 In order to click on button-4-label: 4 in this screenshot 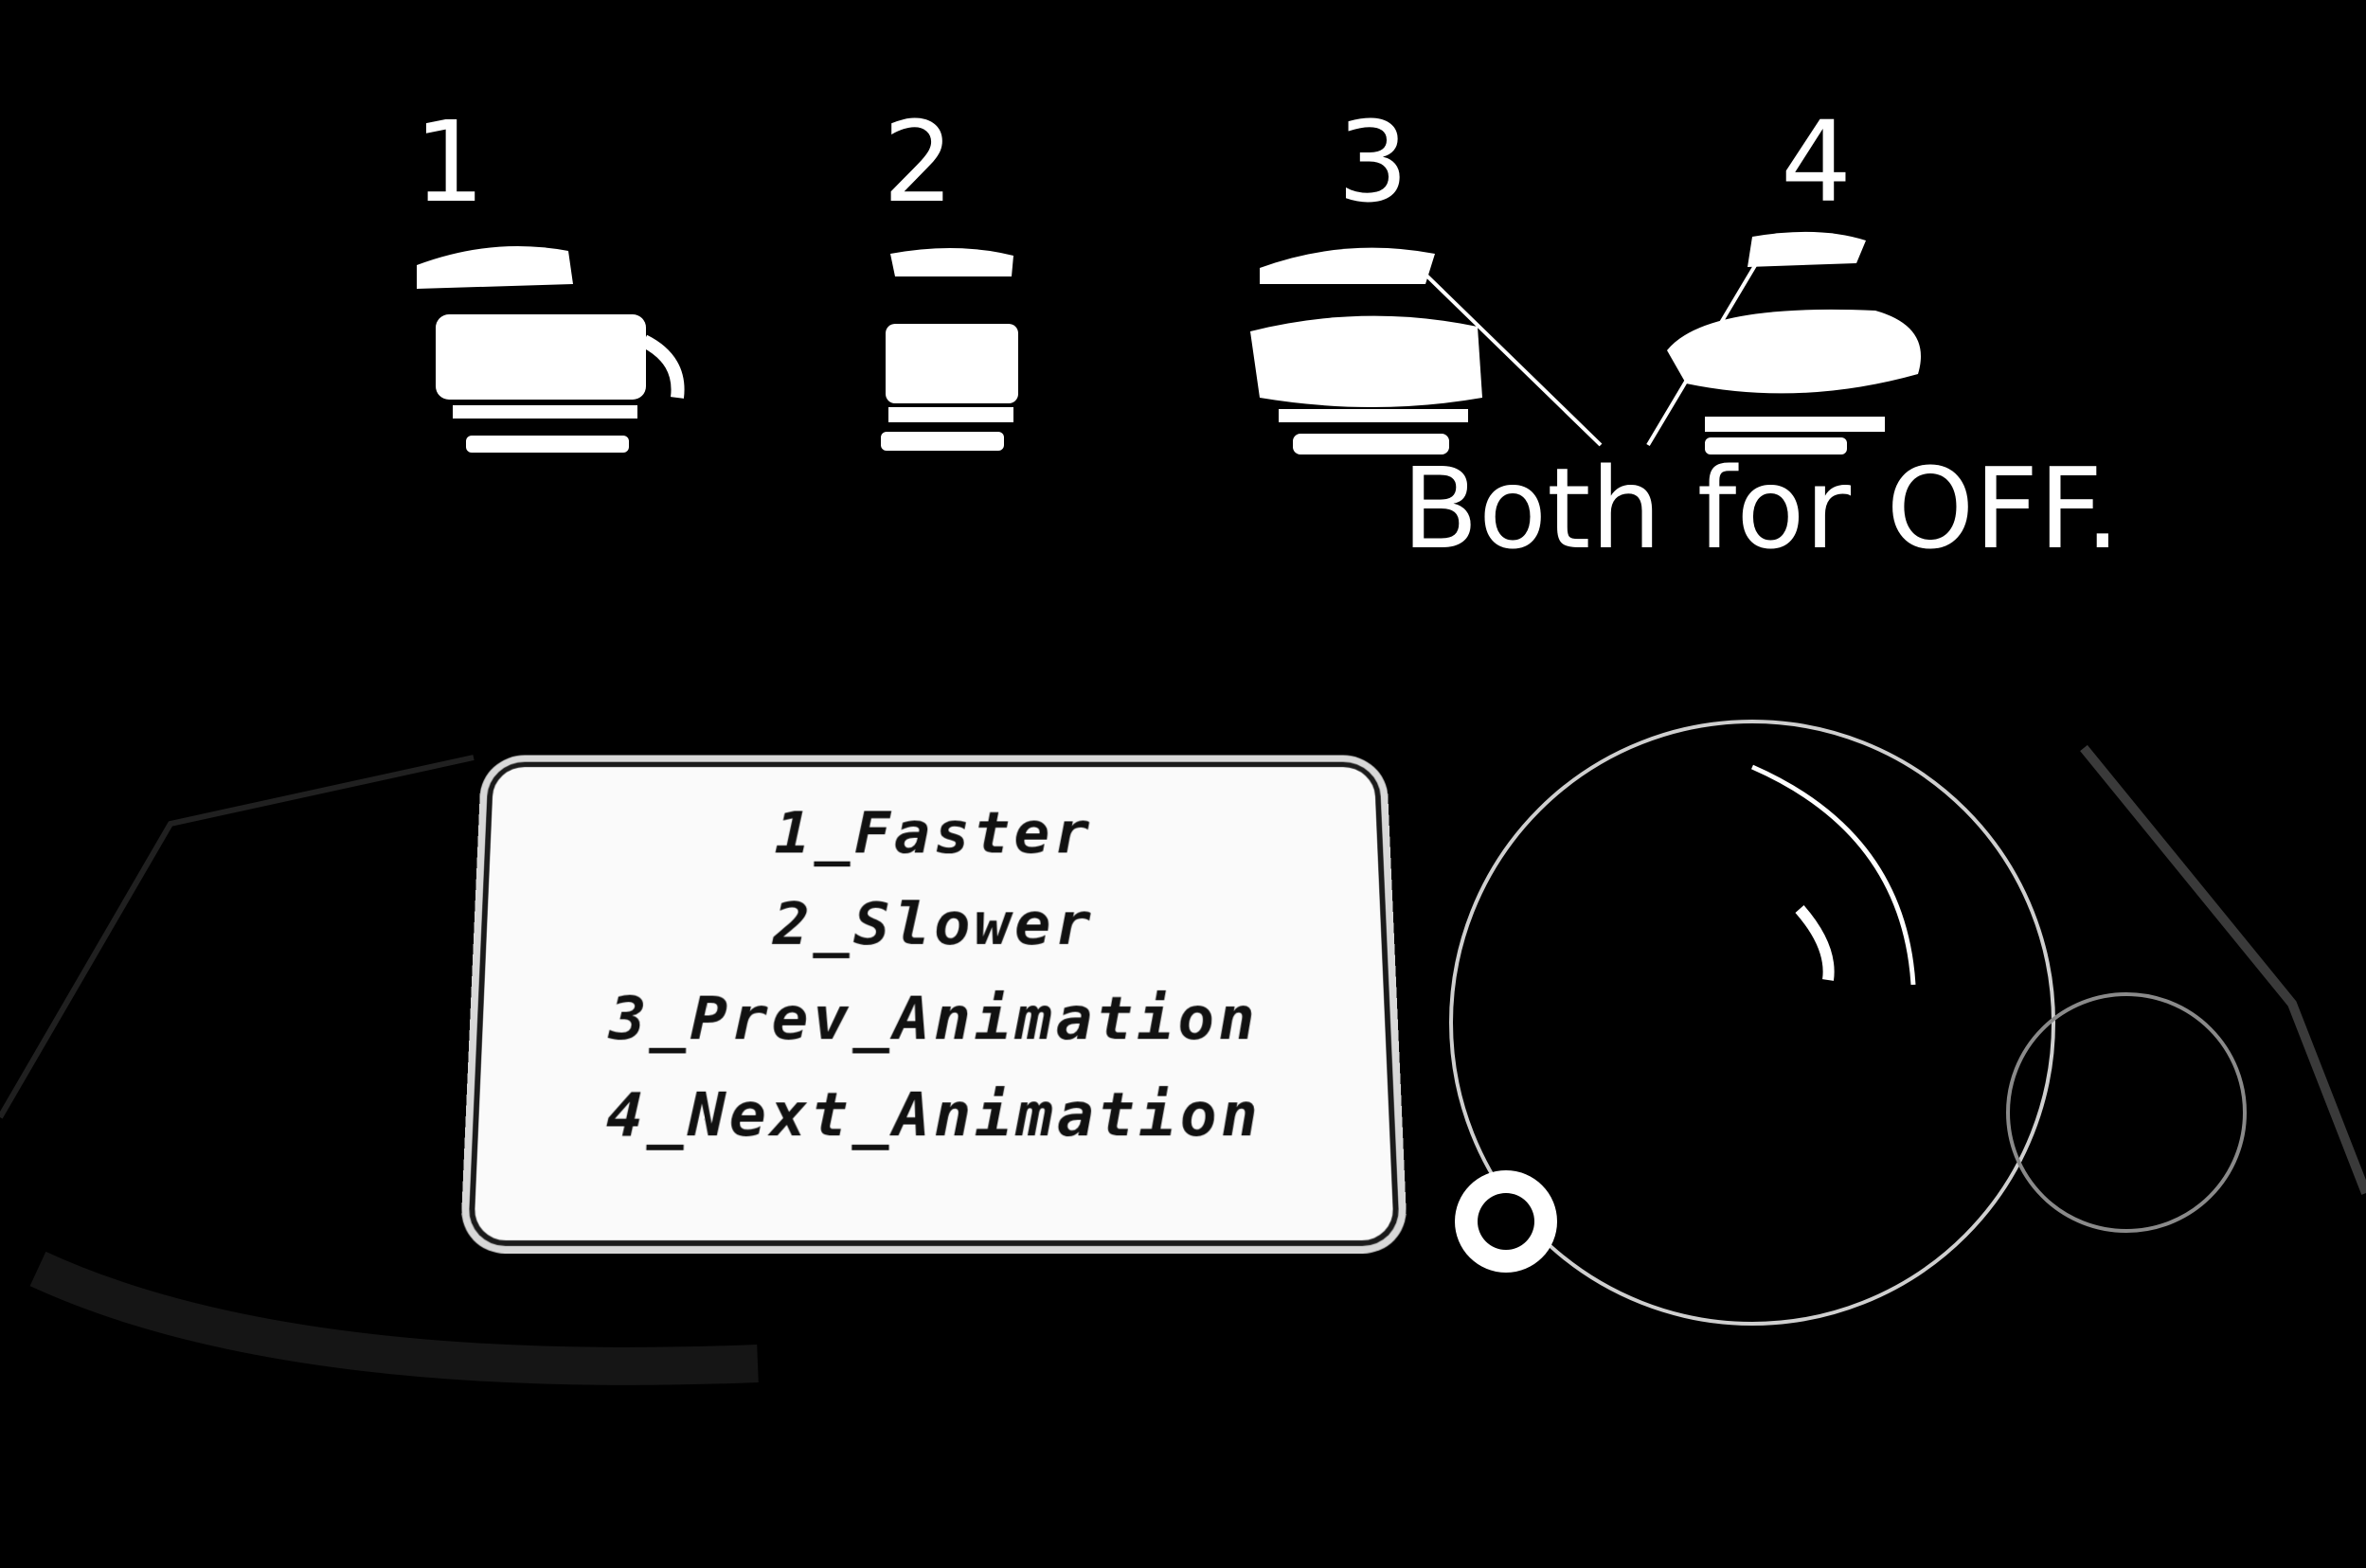, I will do `click(1817, 162)`.